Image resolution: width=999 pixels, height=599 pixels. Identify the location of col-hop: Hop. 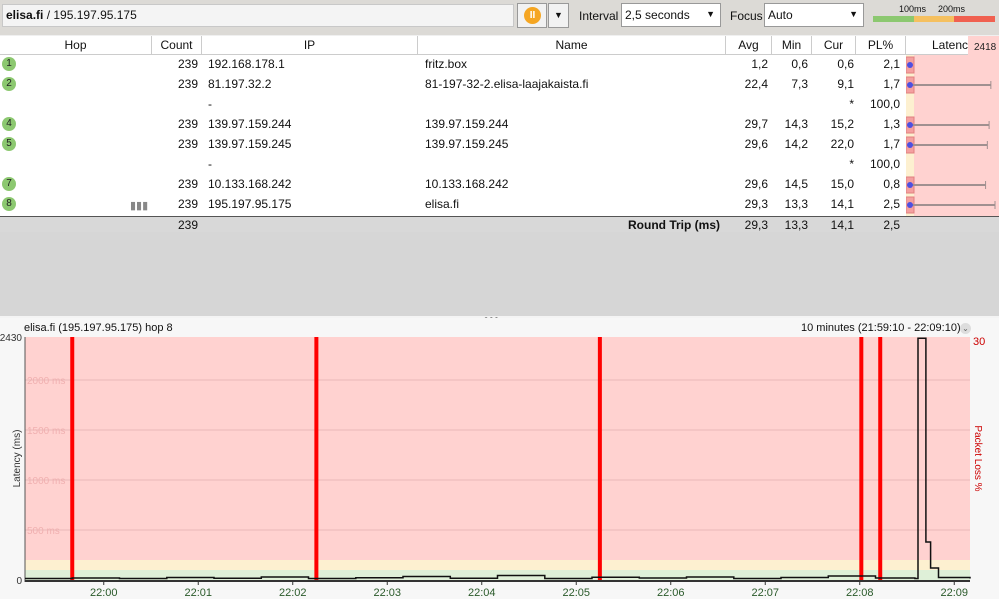
(76, 45).